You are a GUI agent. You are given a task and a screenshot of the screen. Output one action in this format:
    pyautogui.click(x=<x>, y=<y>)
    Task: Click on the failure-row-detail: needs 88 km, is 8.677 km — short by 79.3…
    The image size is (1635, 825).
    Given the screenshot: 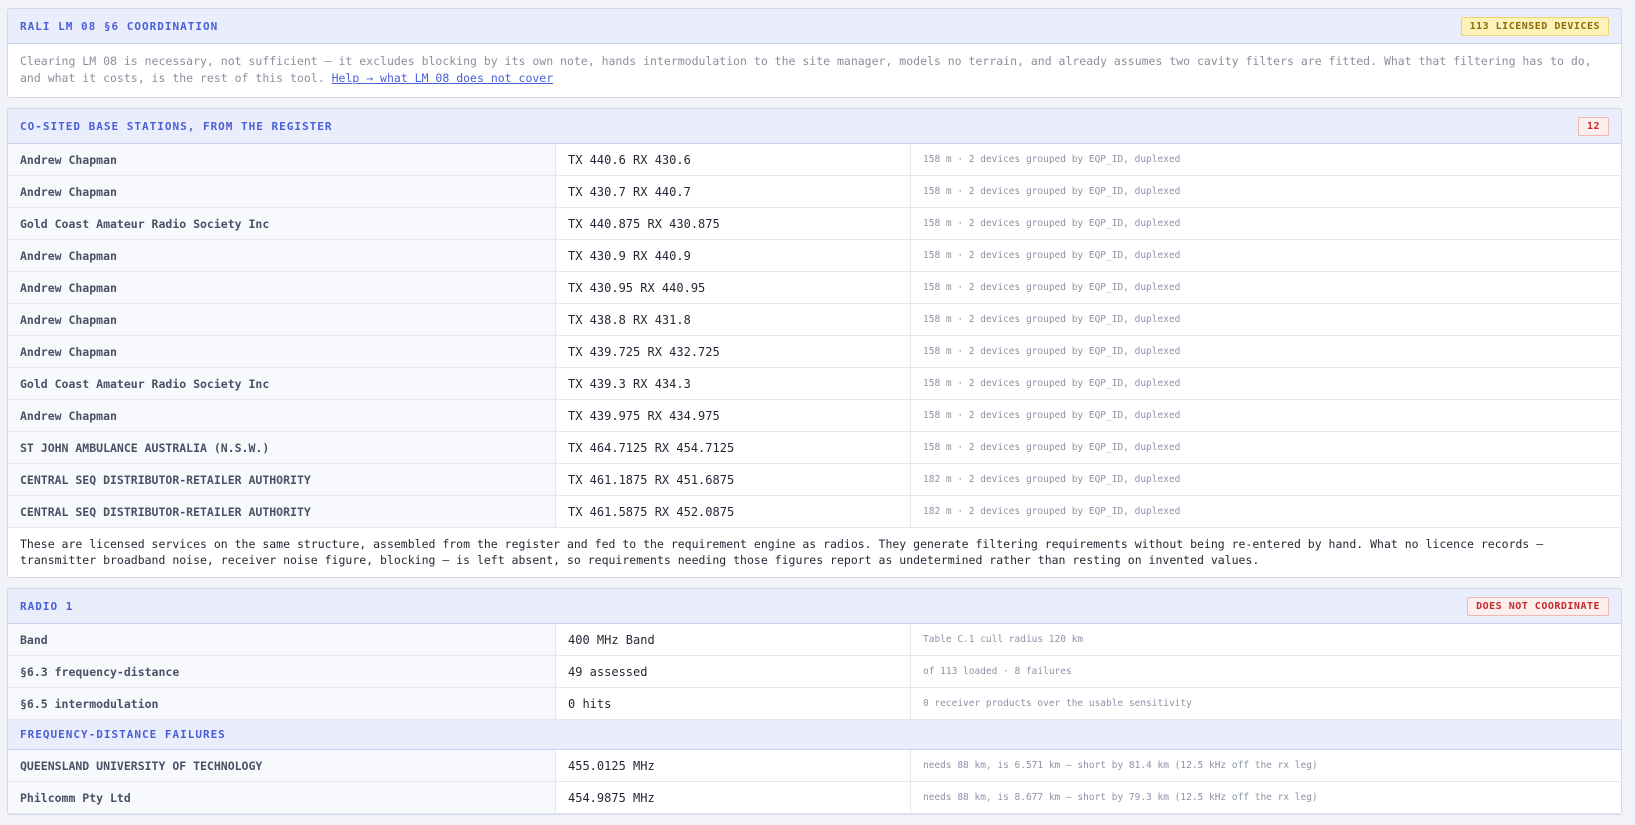 What is the action you would take?
    pyautogui.click(x=1120, y=797)
    